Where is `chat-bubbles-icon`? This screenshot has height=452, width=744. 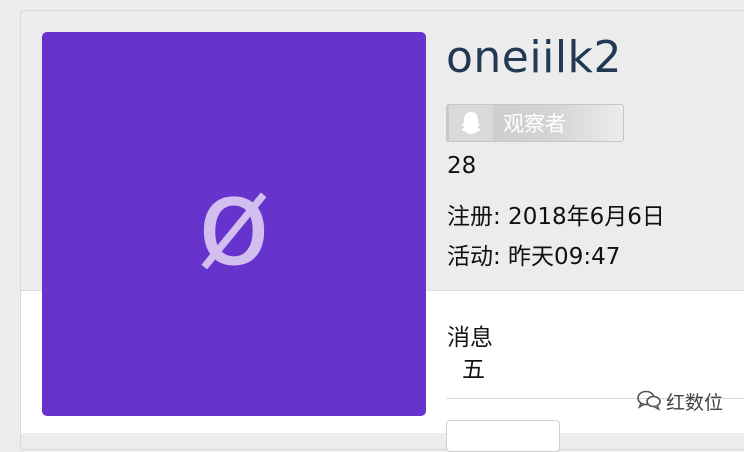 chat-bubbles-icon is located at coordinates (649, 402).